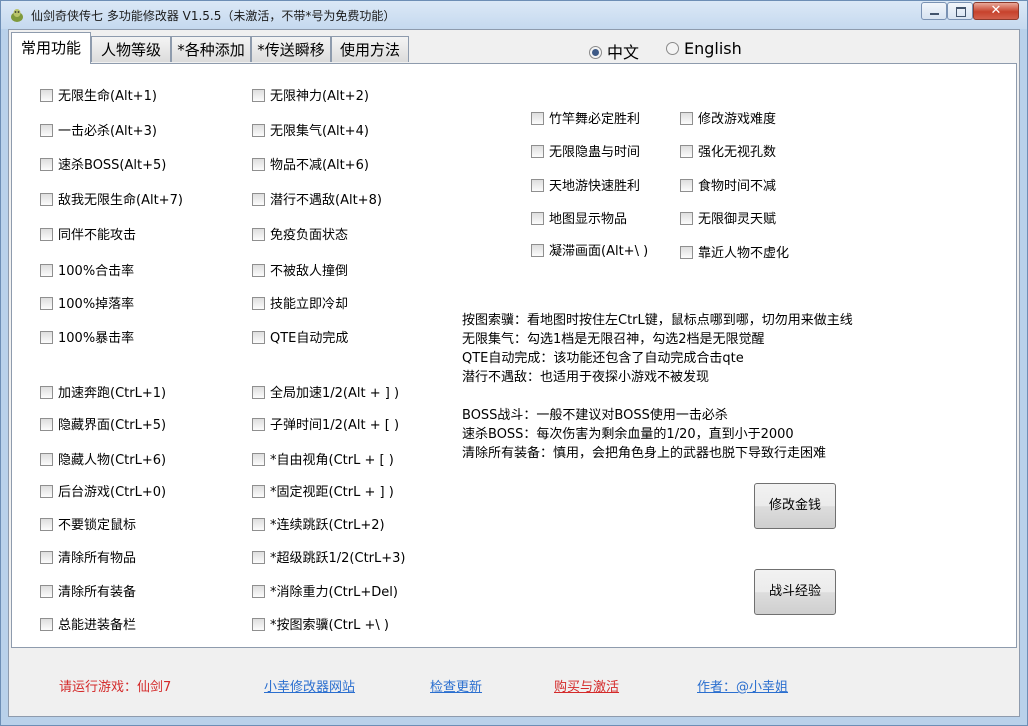 This screenshot has width=1028, height=726. Describe the element at coordinates (88, 526) in the screenshot. I see `option-unlock-mouse: 不要锁定鼠标` at that location.